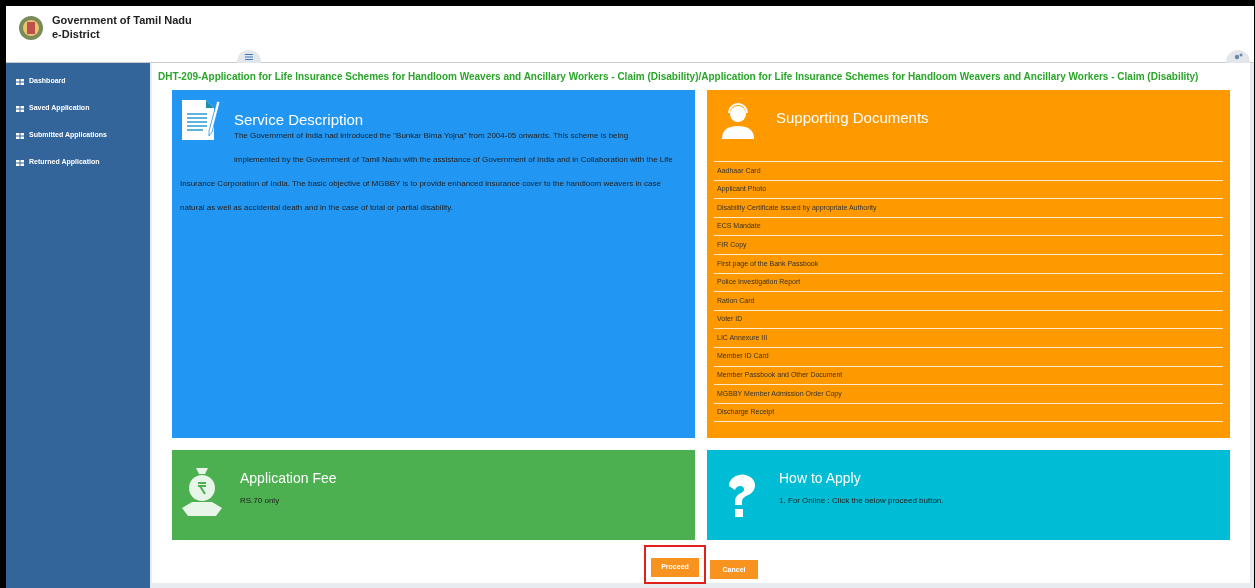 The height and width of the screenshot is (588, 1255). What do you see at coordinates (122, 21) in the screenshot?
I see `site-title: Government of Tamil Nadu` at bounding box center [122, 21].